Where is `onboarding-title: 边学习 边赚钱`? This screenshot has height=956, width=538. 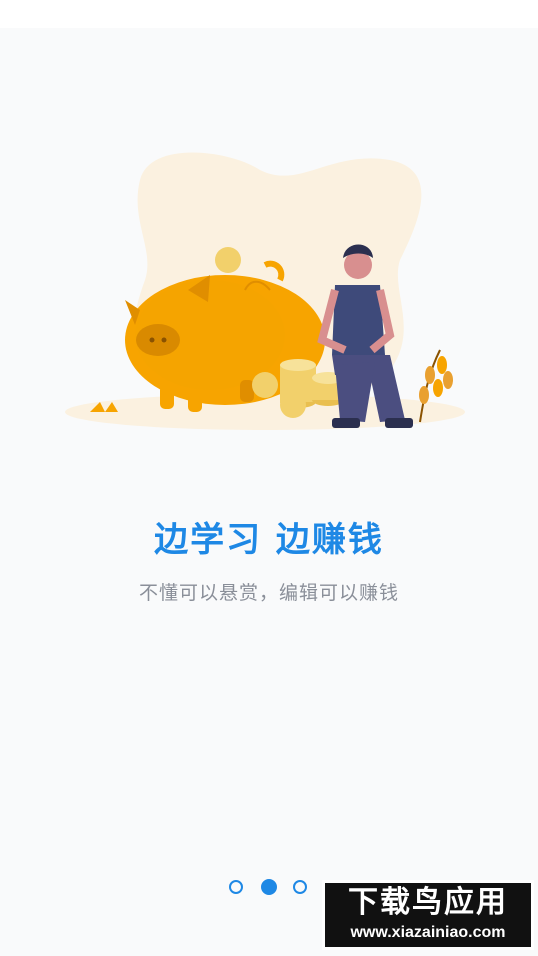 onboarding-title: 边学习 边赚钱 is located at coordinates (269, 540).